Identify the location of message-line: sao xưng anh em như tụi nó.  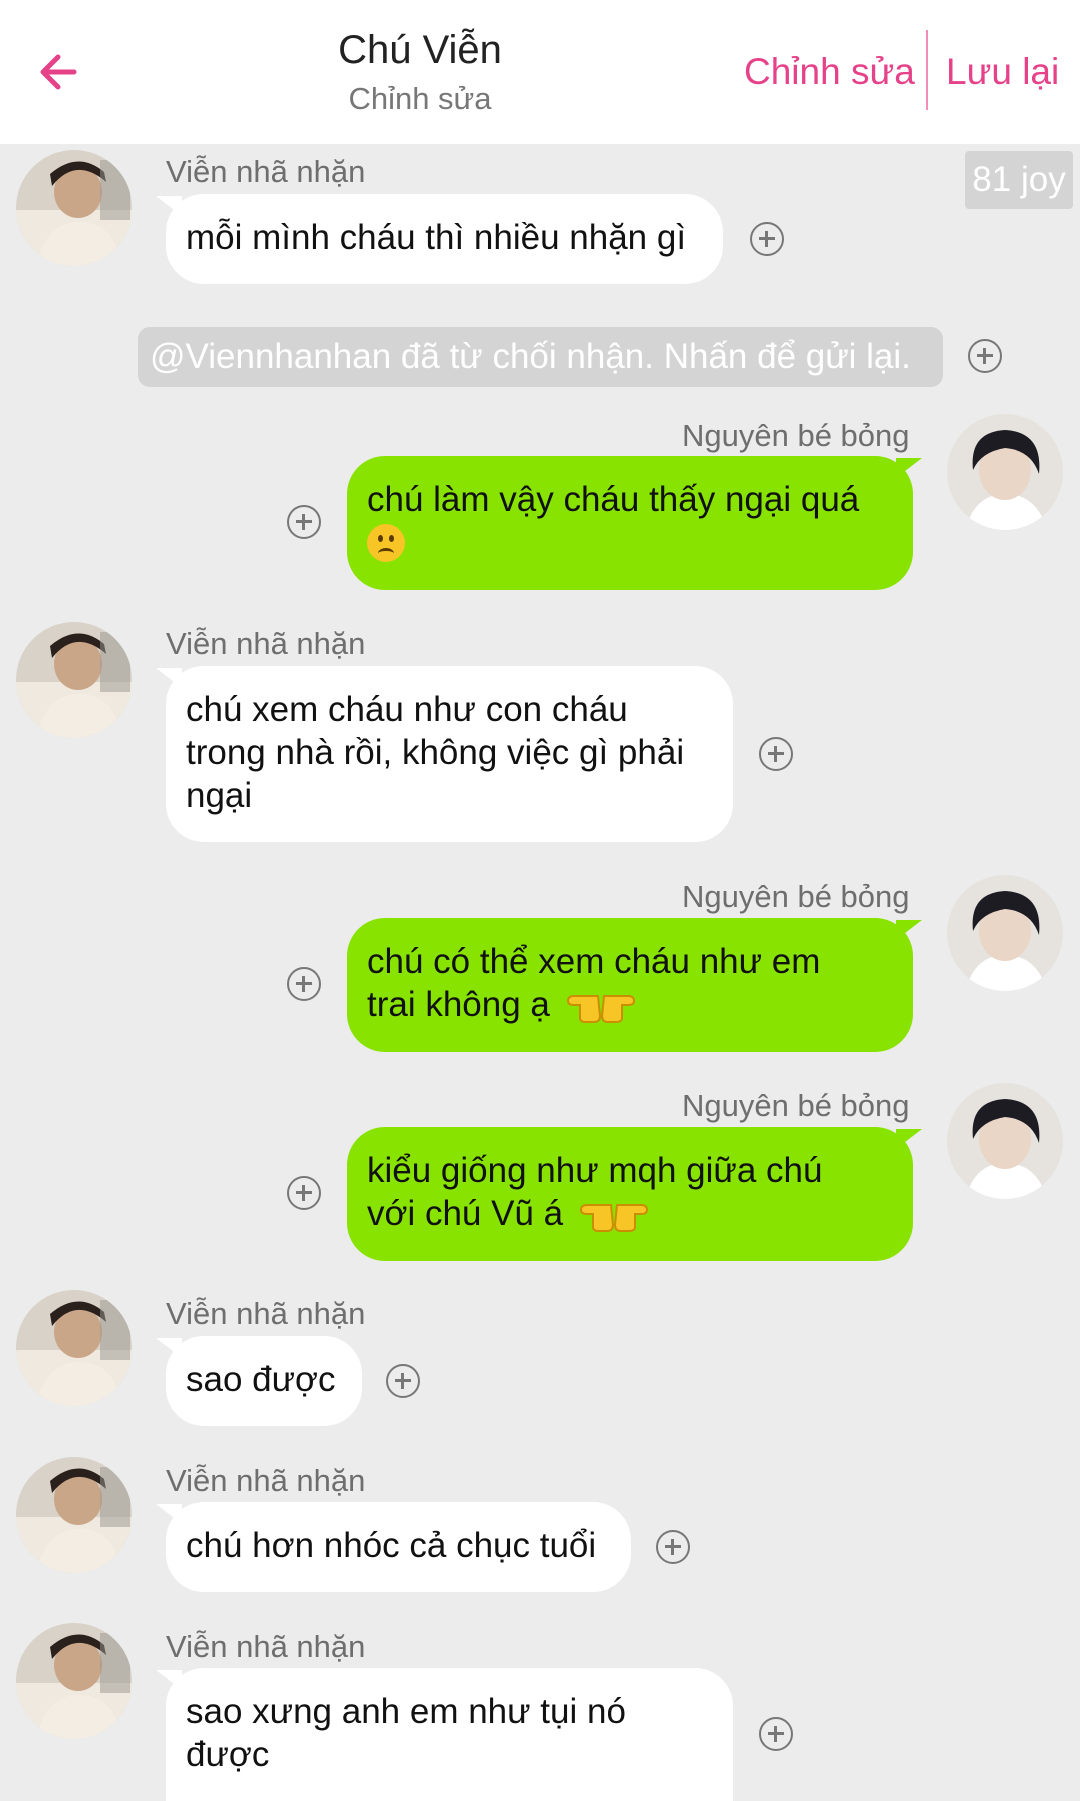
(406, 1711).